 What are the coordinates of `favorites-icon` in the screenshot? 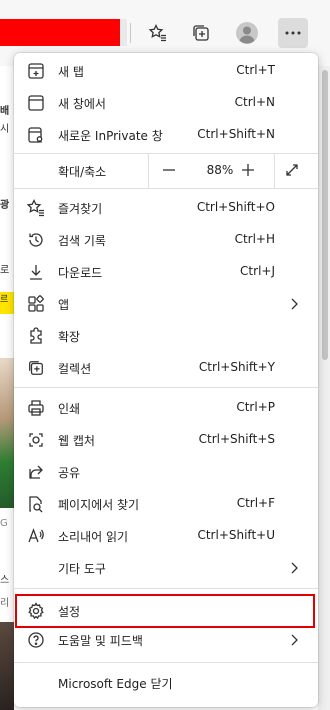 It's located at (36, 208).